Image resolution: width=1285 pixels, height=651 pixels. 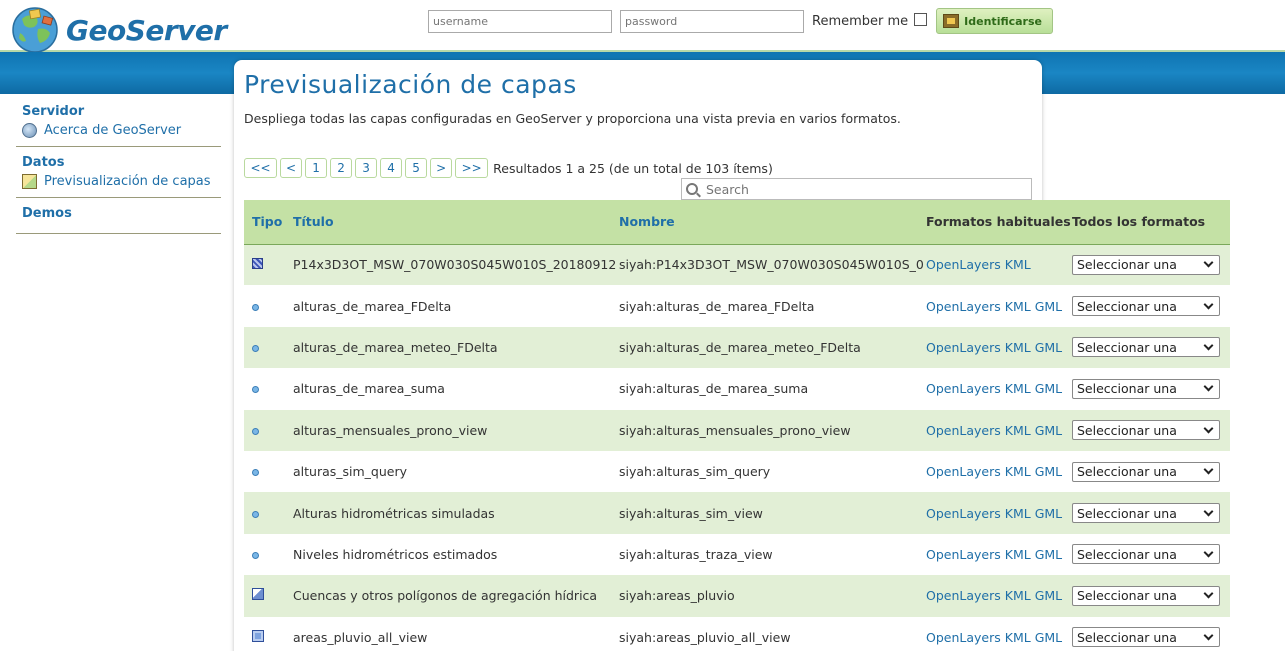 I want to click on layer-preview-icon, so click(x=29, y=181).